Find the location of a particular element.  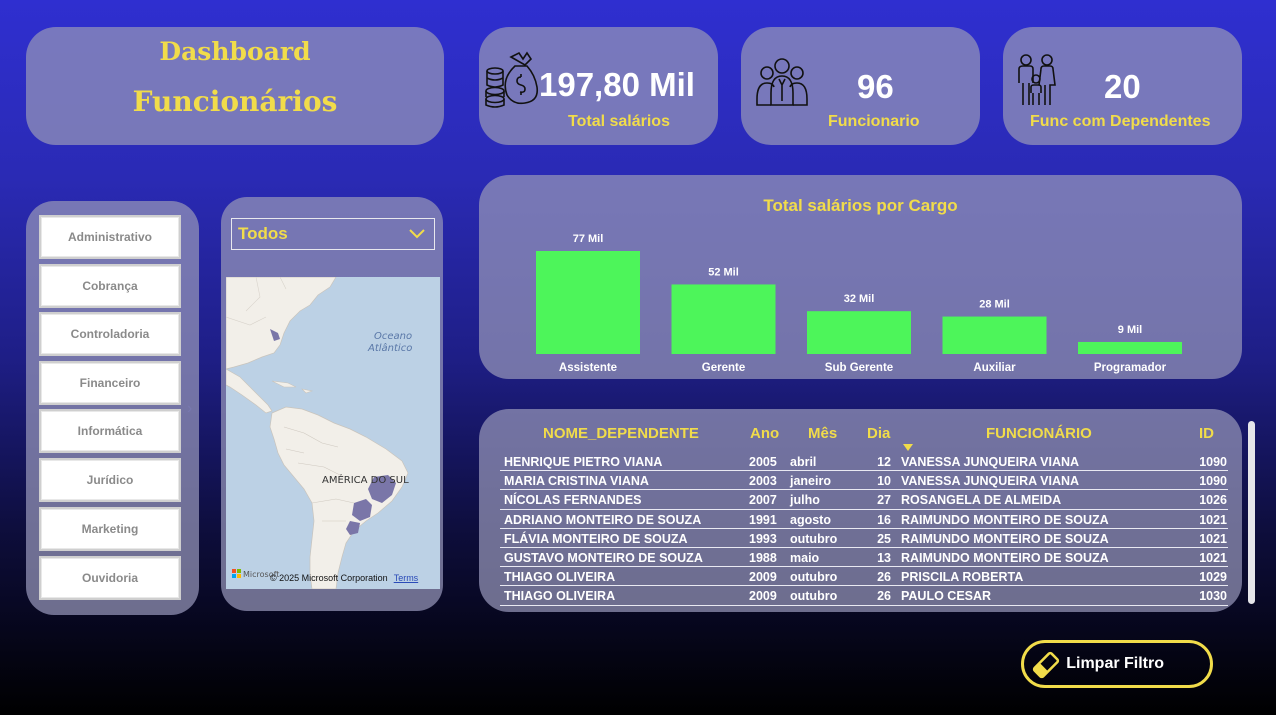

cell-funcionario: PRISCILA ROBERTA is located at coordinates (962, 577).